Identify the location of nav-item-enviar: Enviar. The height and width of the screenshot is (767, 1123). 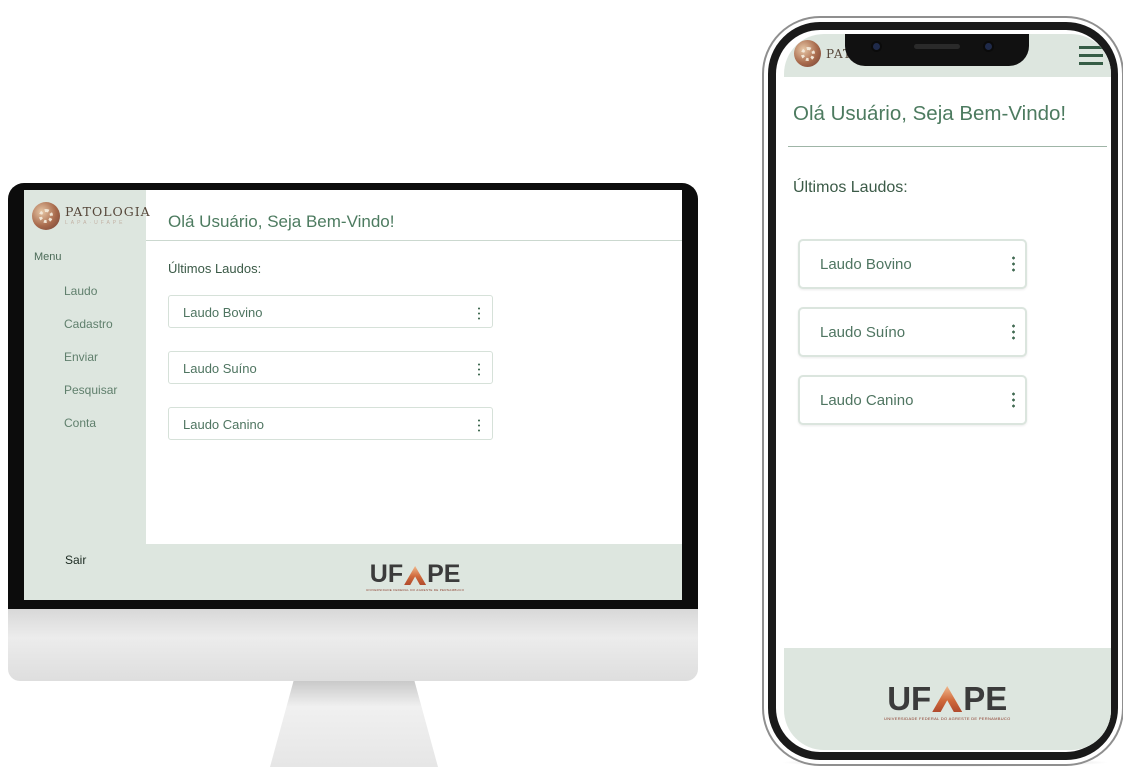
(90, 366).